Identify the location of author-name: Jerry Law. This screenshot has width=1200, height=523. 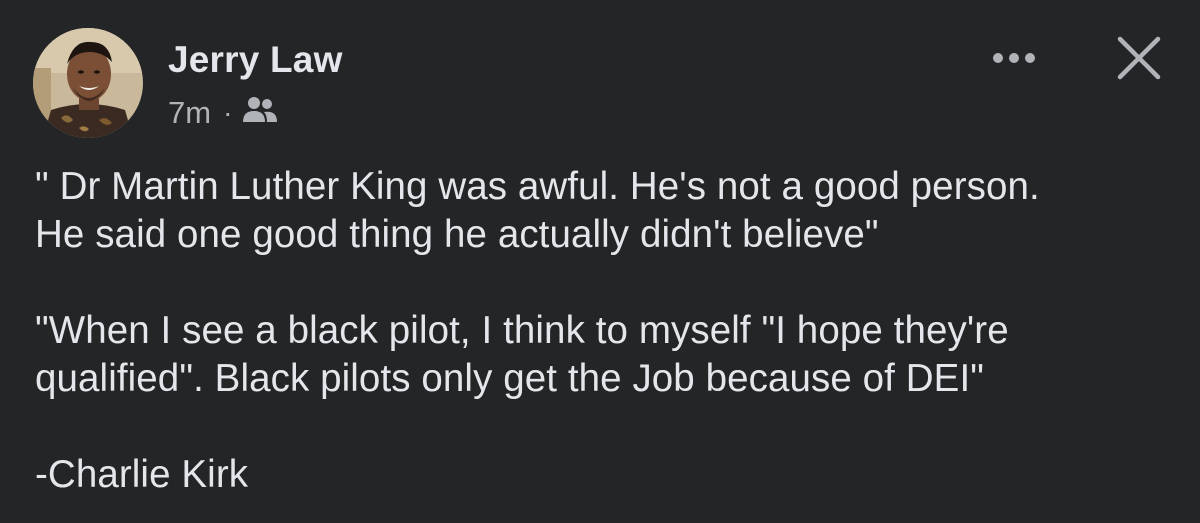
(255, 60).